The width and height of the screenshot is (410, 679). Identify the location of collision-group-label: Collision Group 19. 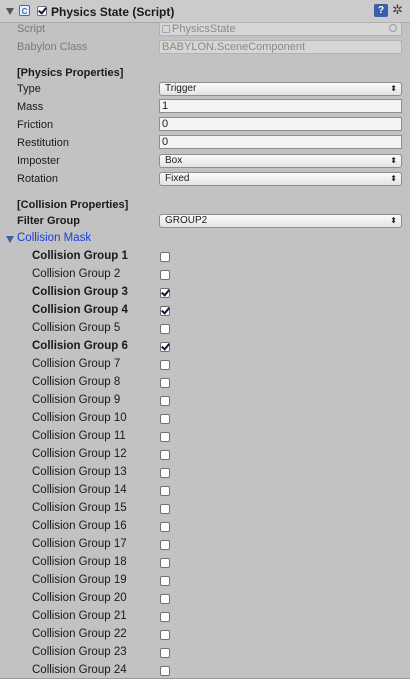
(79, 580).